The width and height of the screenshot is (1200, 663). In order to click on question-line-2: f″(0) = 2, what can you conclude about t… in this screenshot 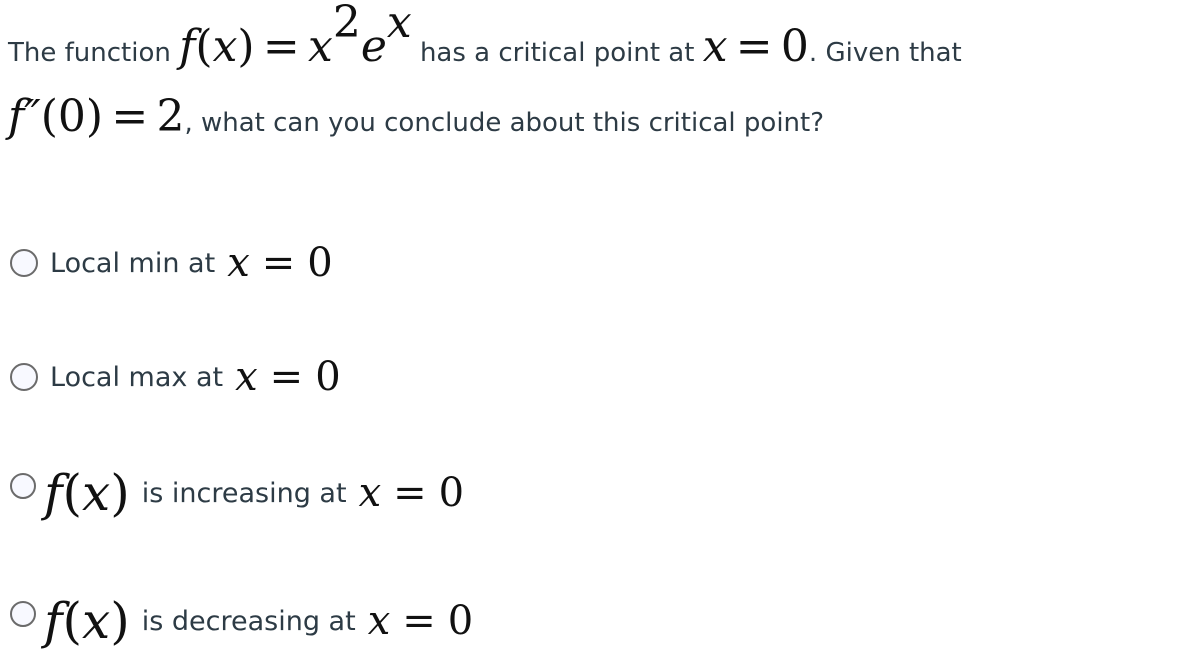, I will do `click(416, 120)`.